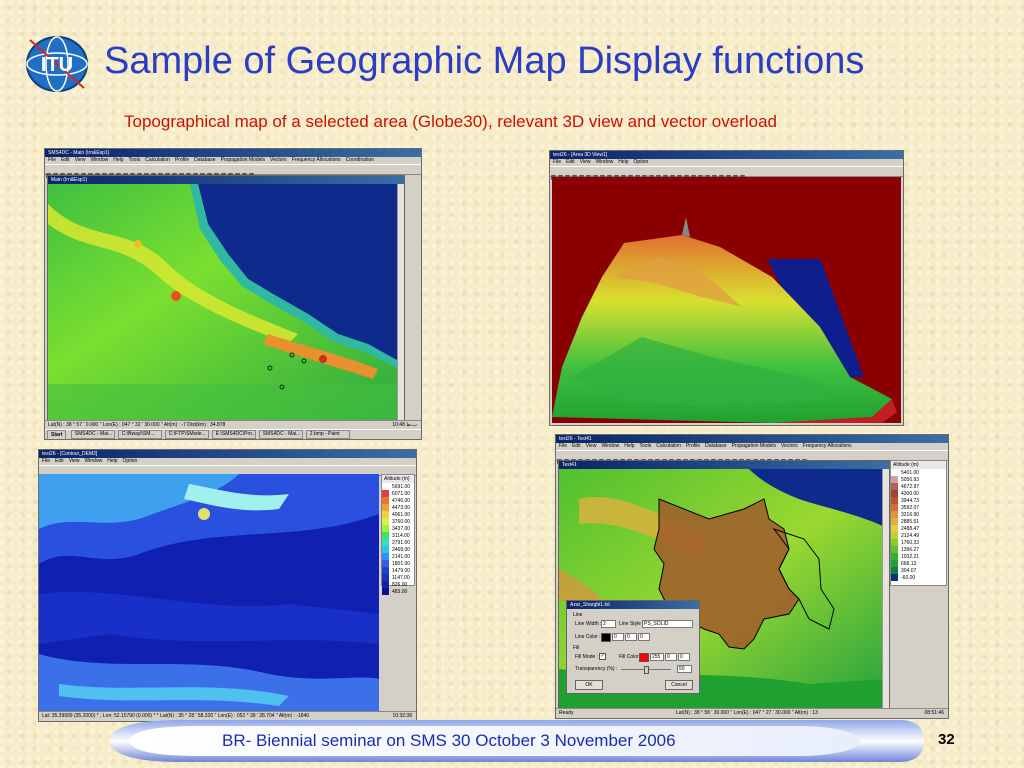  Describe the element at coordinates (646, 670) in the screenshot. I see `transparency-slider-thumb` at that location.